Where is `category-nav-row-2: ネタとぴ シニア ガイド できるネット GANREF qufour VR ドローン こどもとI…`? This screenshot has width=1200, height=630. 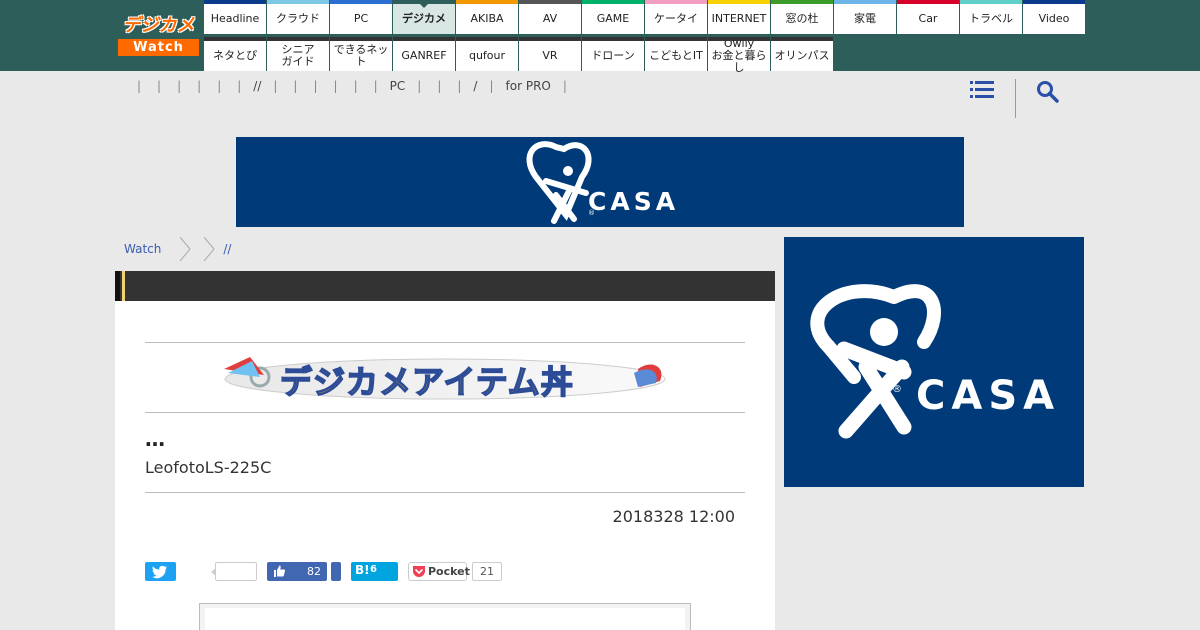 category-nav-row-2: ネタとぴ シニア ガイド できるネット GANREF qufour VR ドローン こどもとI… is located at coordinates (518, 55).